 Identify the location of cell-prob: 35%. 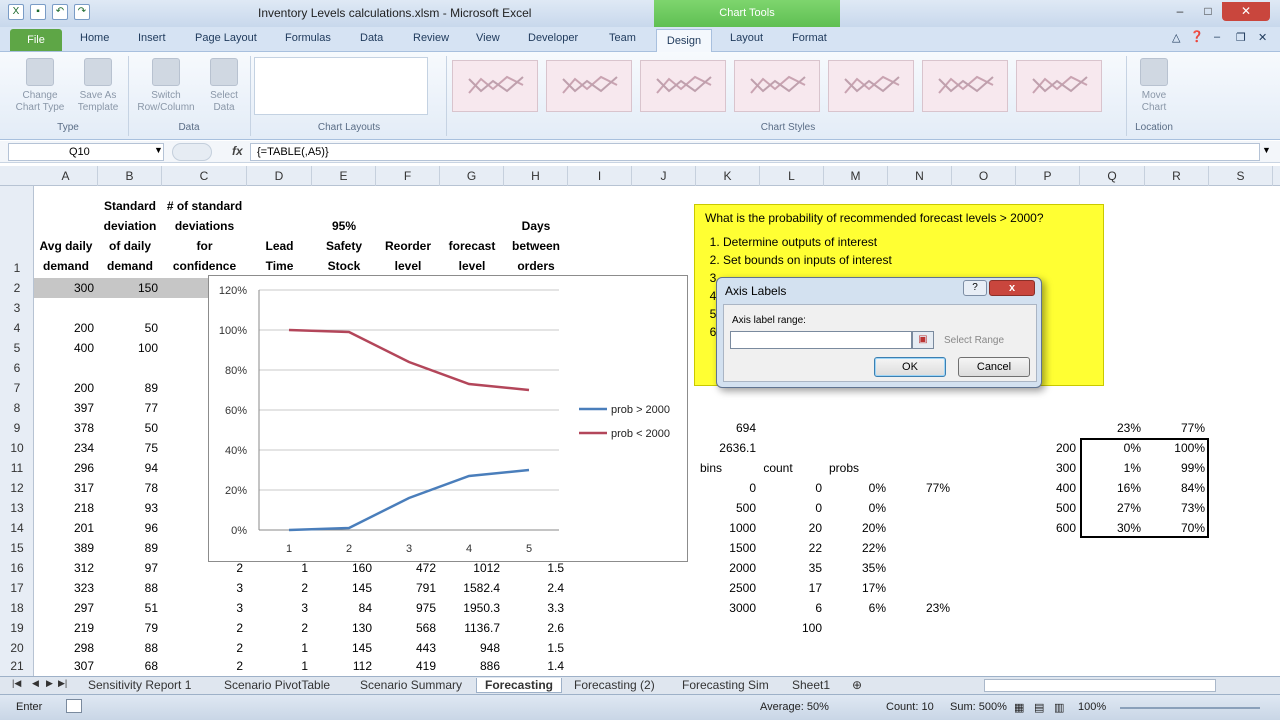
(855, 568).